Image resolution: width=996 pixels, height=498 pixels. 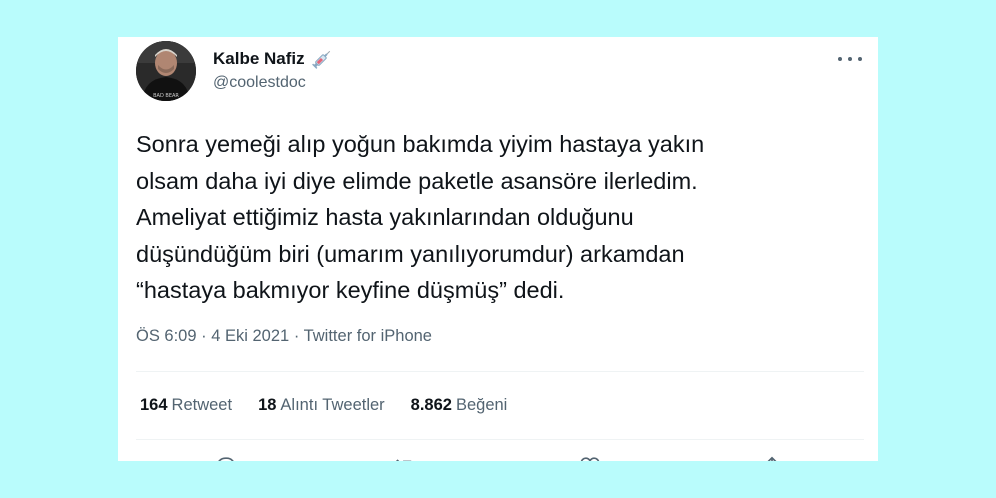 I want to click on avatar: BAD BEAR, so click(x=166, y=71).